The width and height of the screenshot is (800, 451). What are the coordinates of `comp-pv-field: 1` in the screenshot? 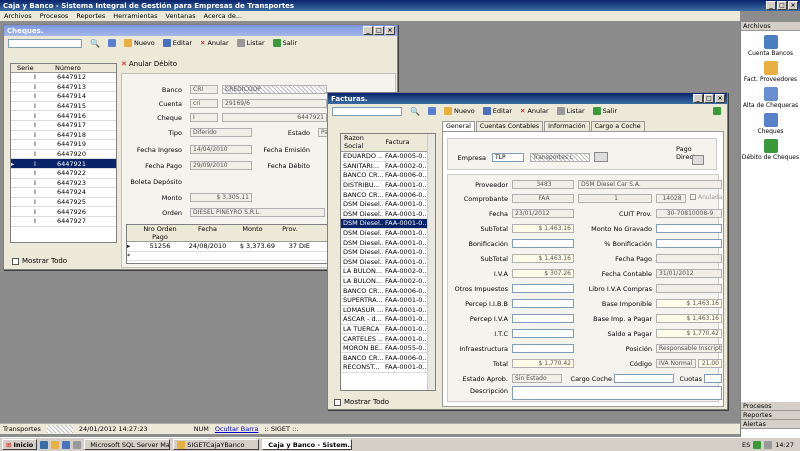 It's located at (615, 198).